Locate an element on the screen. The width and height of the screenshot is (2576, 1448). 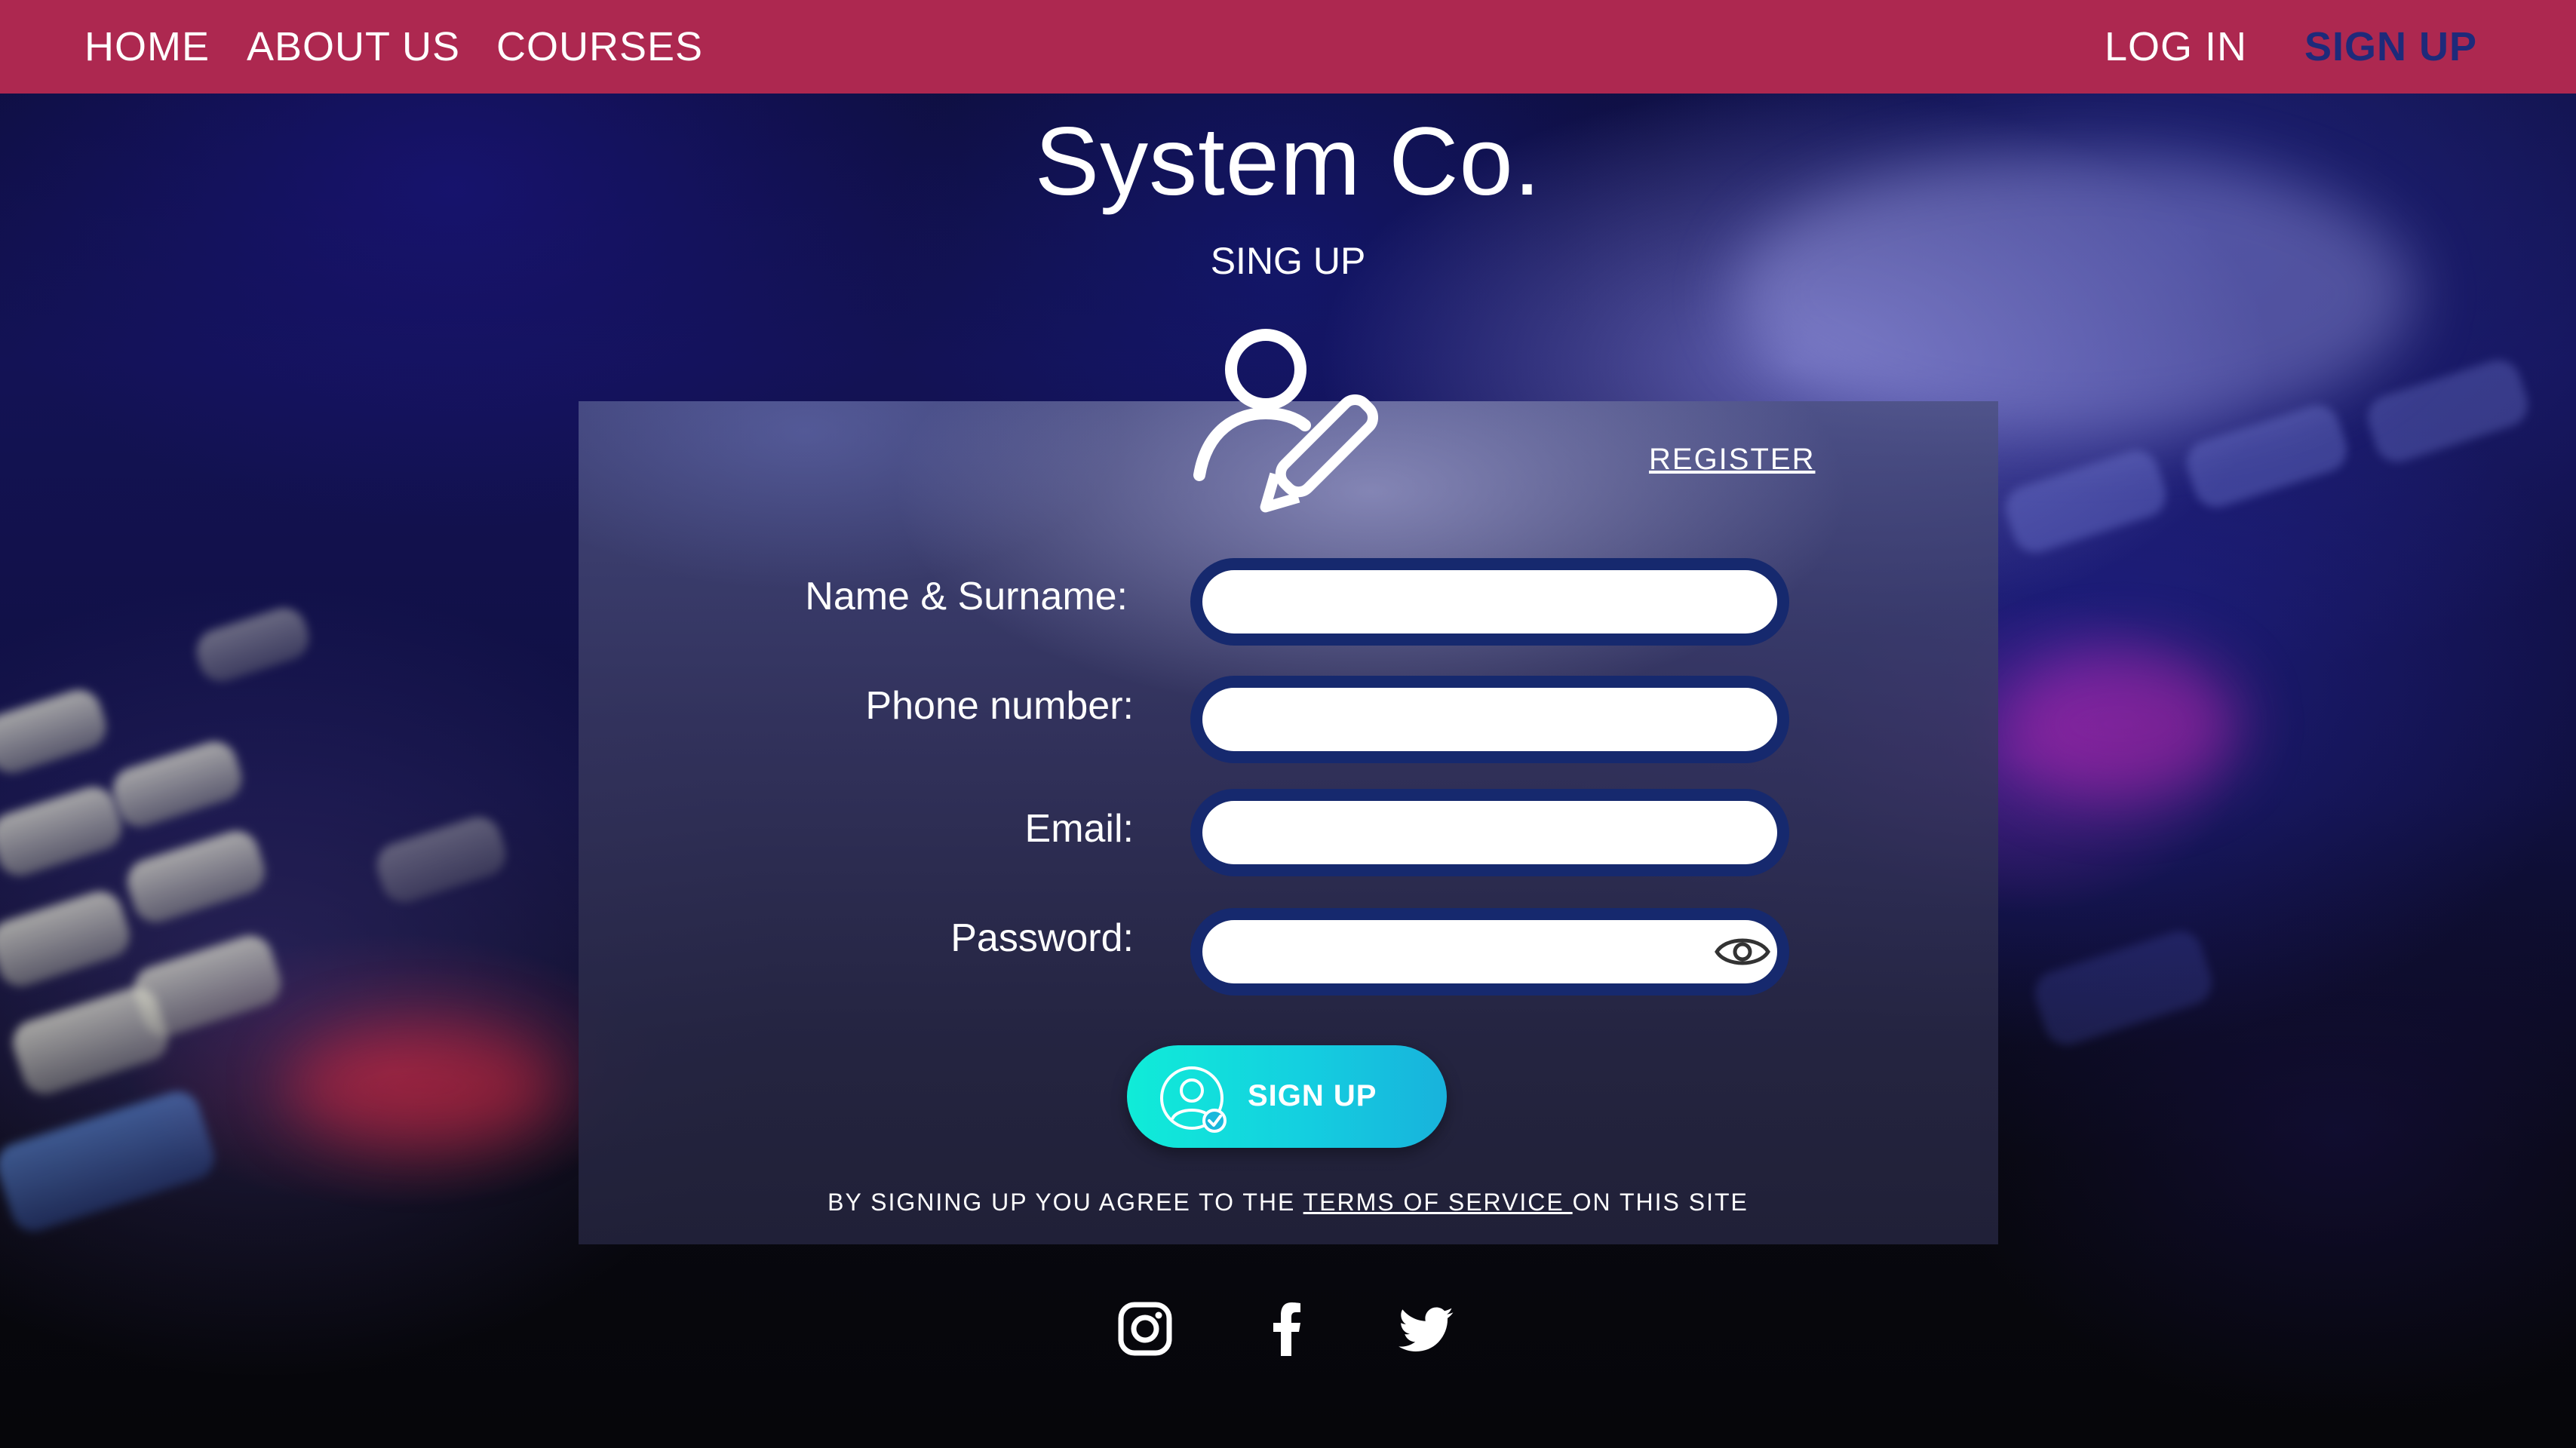
password-label: Password: is located at coordinates (1042, 938).